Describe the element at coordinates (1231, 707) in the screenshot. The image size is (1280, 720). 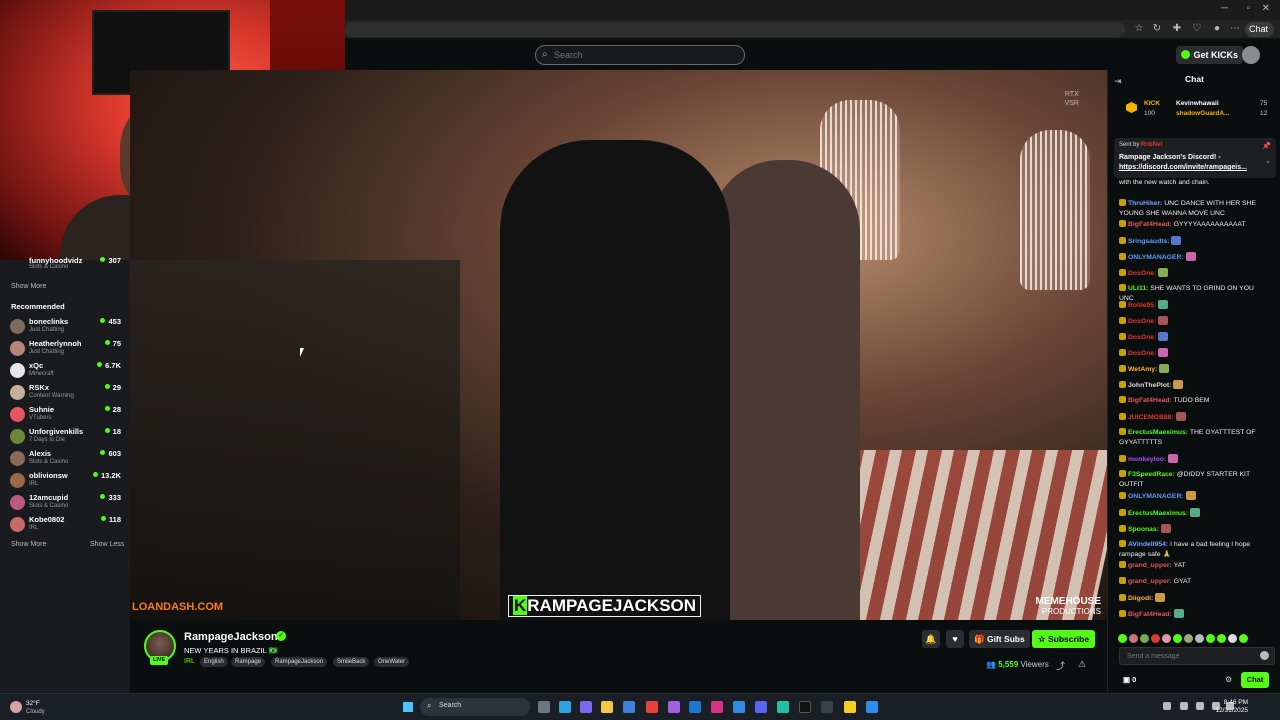
I see `system-clock: 8:46 PM 12/31/2025` at that location.